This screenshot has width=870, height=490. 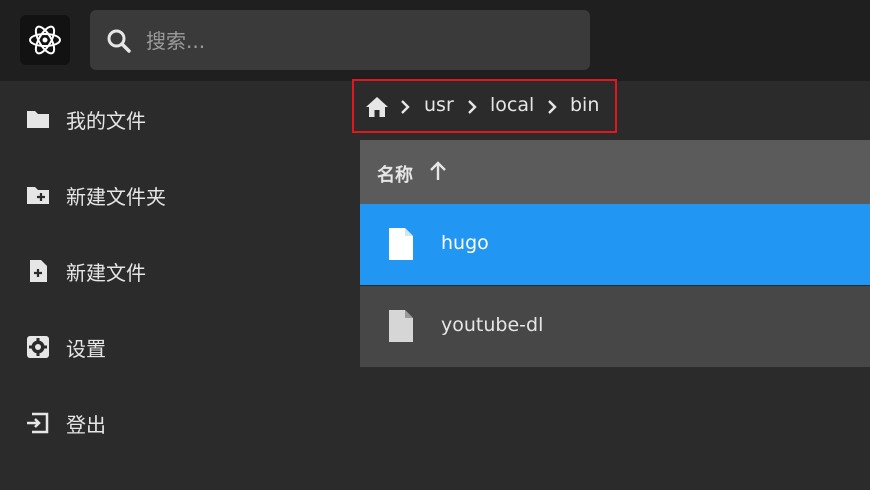 What do you see at coordinates (615, 326) in the screenshot?
I see `file-row-youtube-dl: youtube-dl` at bounding box center [615, 326].